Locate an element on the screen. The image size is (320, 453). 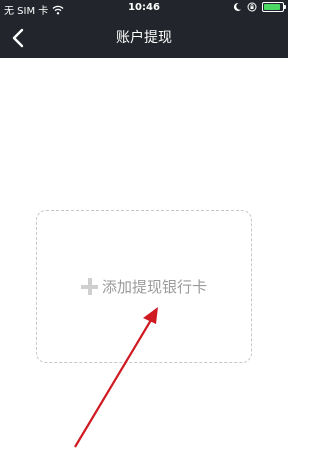
plus-icon is located at coordinates (89, 286).